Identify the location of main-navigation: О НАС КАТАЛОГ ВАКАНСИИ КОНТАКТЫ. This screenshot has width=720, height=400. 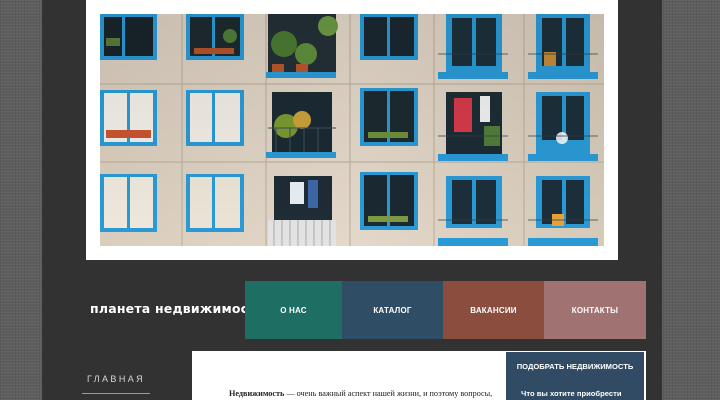
(445, 310).